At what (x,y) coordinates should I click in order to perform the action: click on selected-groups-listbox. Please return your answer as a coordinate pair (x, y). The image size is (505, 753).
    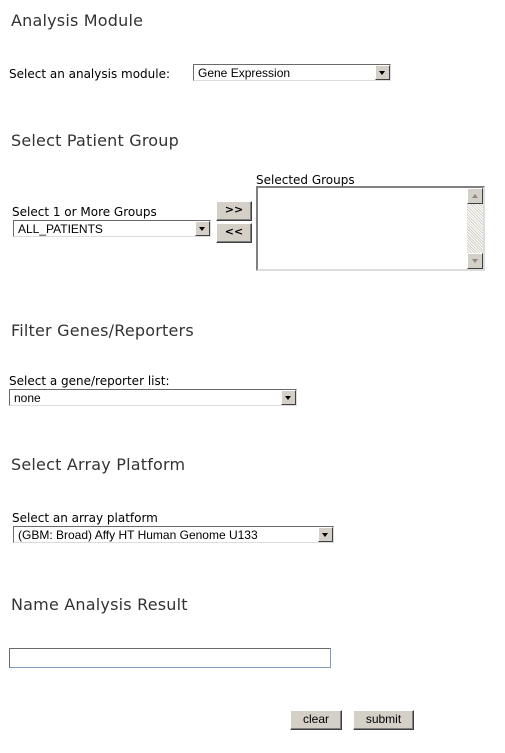
    Looking at the image, I should click on (370, 228).